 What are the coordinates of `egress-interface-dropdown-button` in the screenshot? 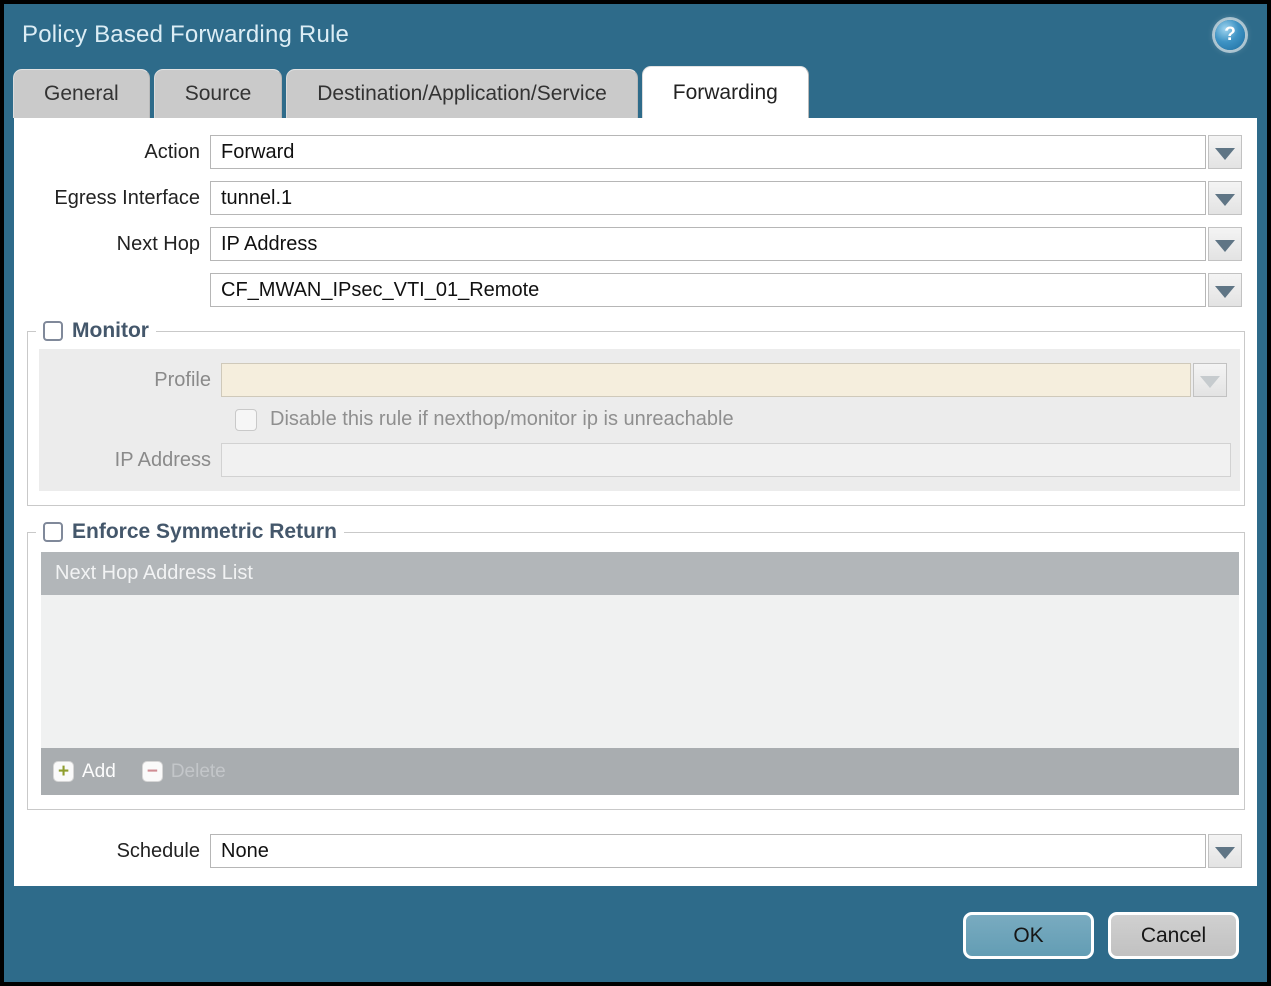 It's located at (1225, 198).